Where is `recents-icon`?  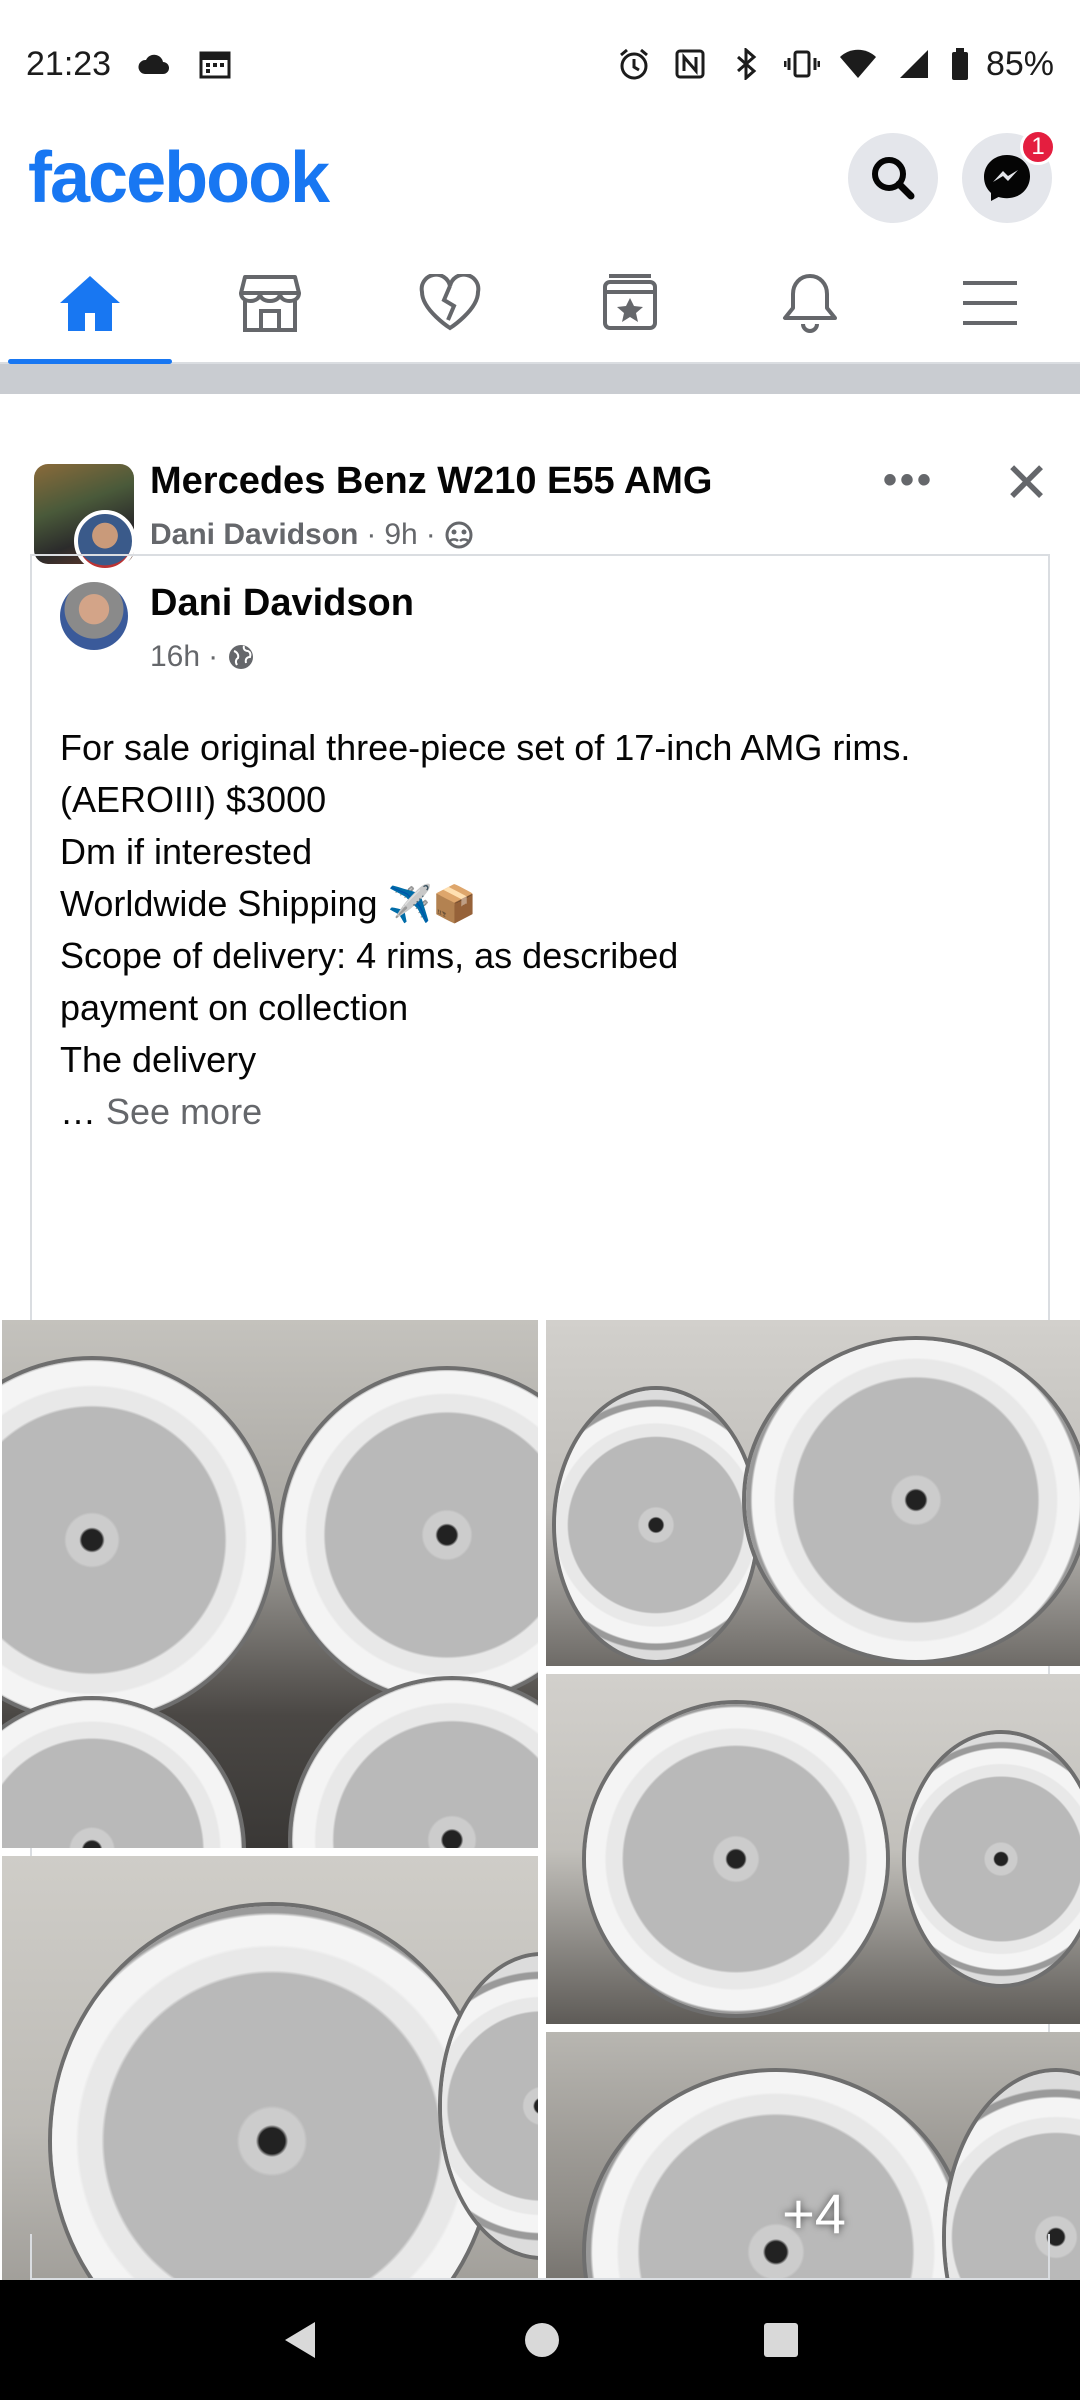 recents-icon is located at coordinates (781, 2340).